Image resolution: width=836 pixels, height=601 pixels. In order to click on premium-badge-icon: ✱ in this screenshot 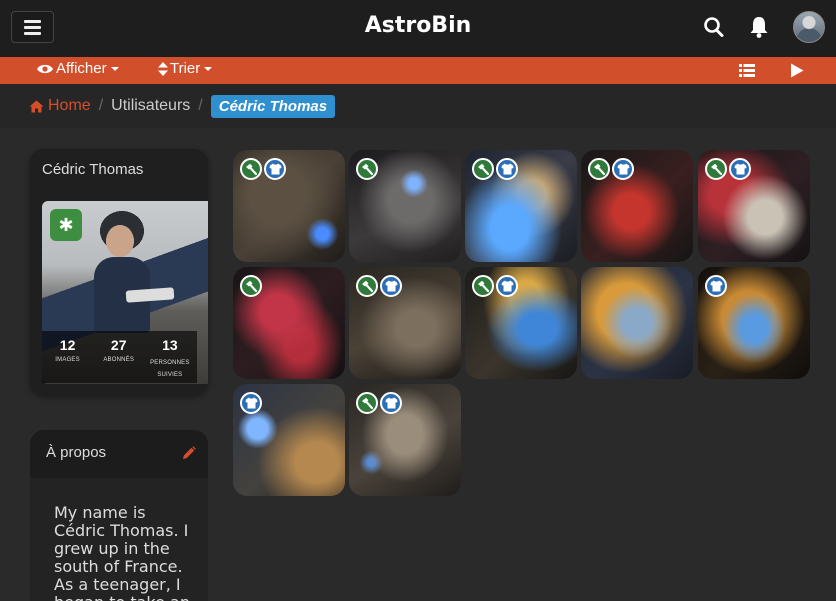, I will do `click(66, 225)`.